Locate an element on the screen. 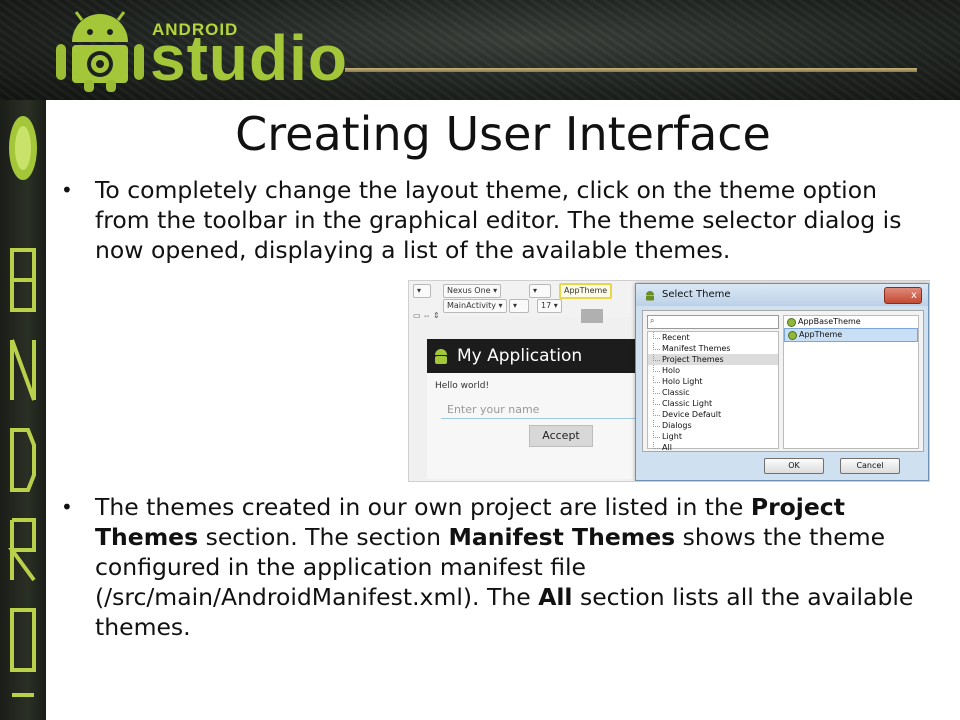 This screenshot has width=960, height=720. ok-button: OK is located at coordinates (794, 466).